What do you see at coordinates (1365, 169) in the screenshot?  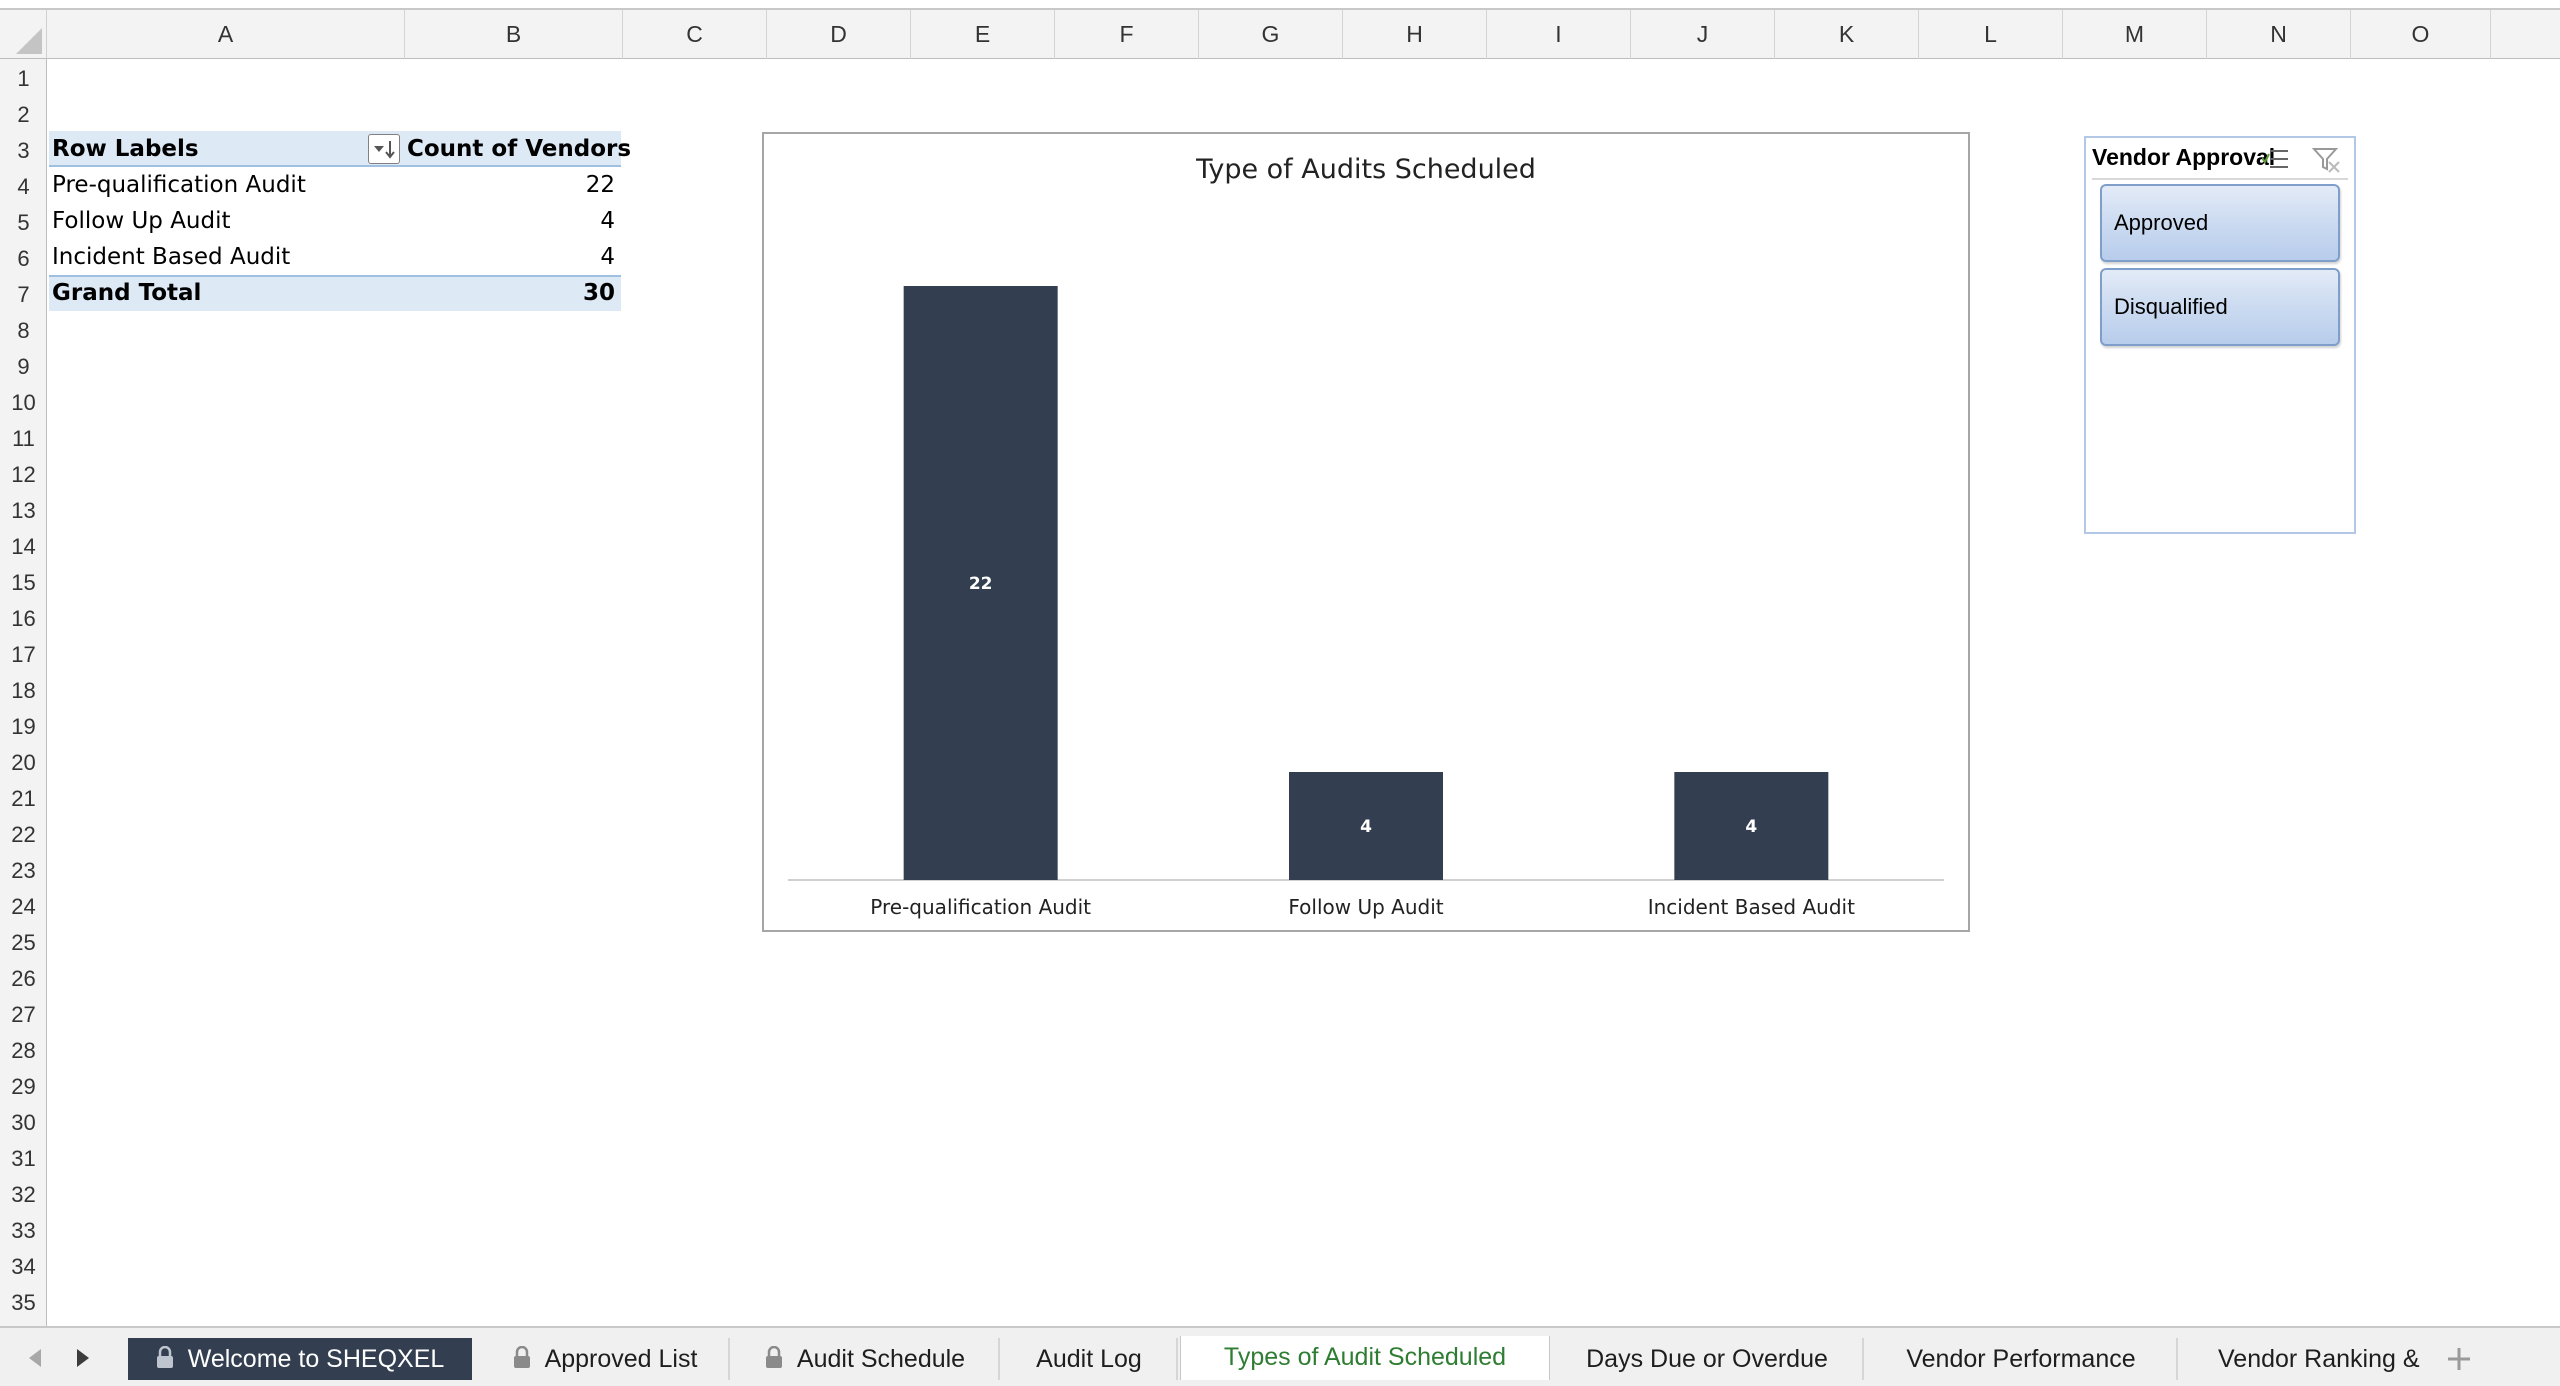 I see `chart-title: Type of Audits Scheduled` at bounding box center [1365, 169].